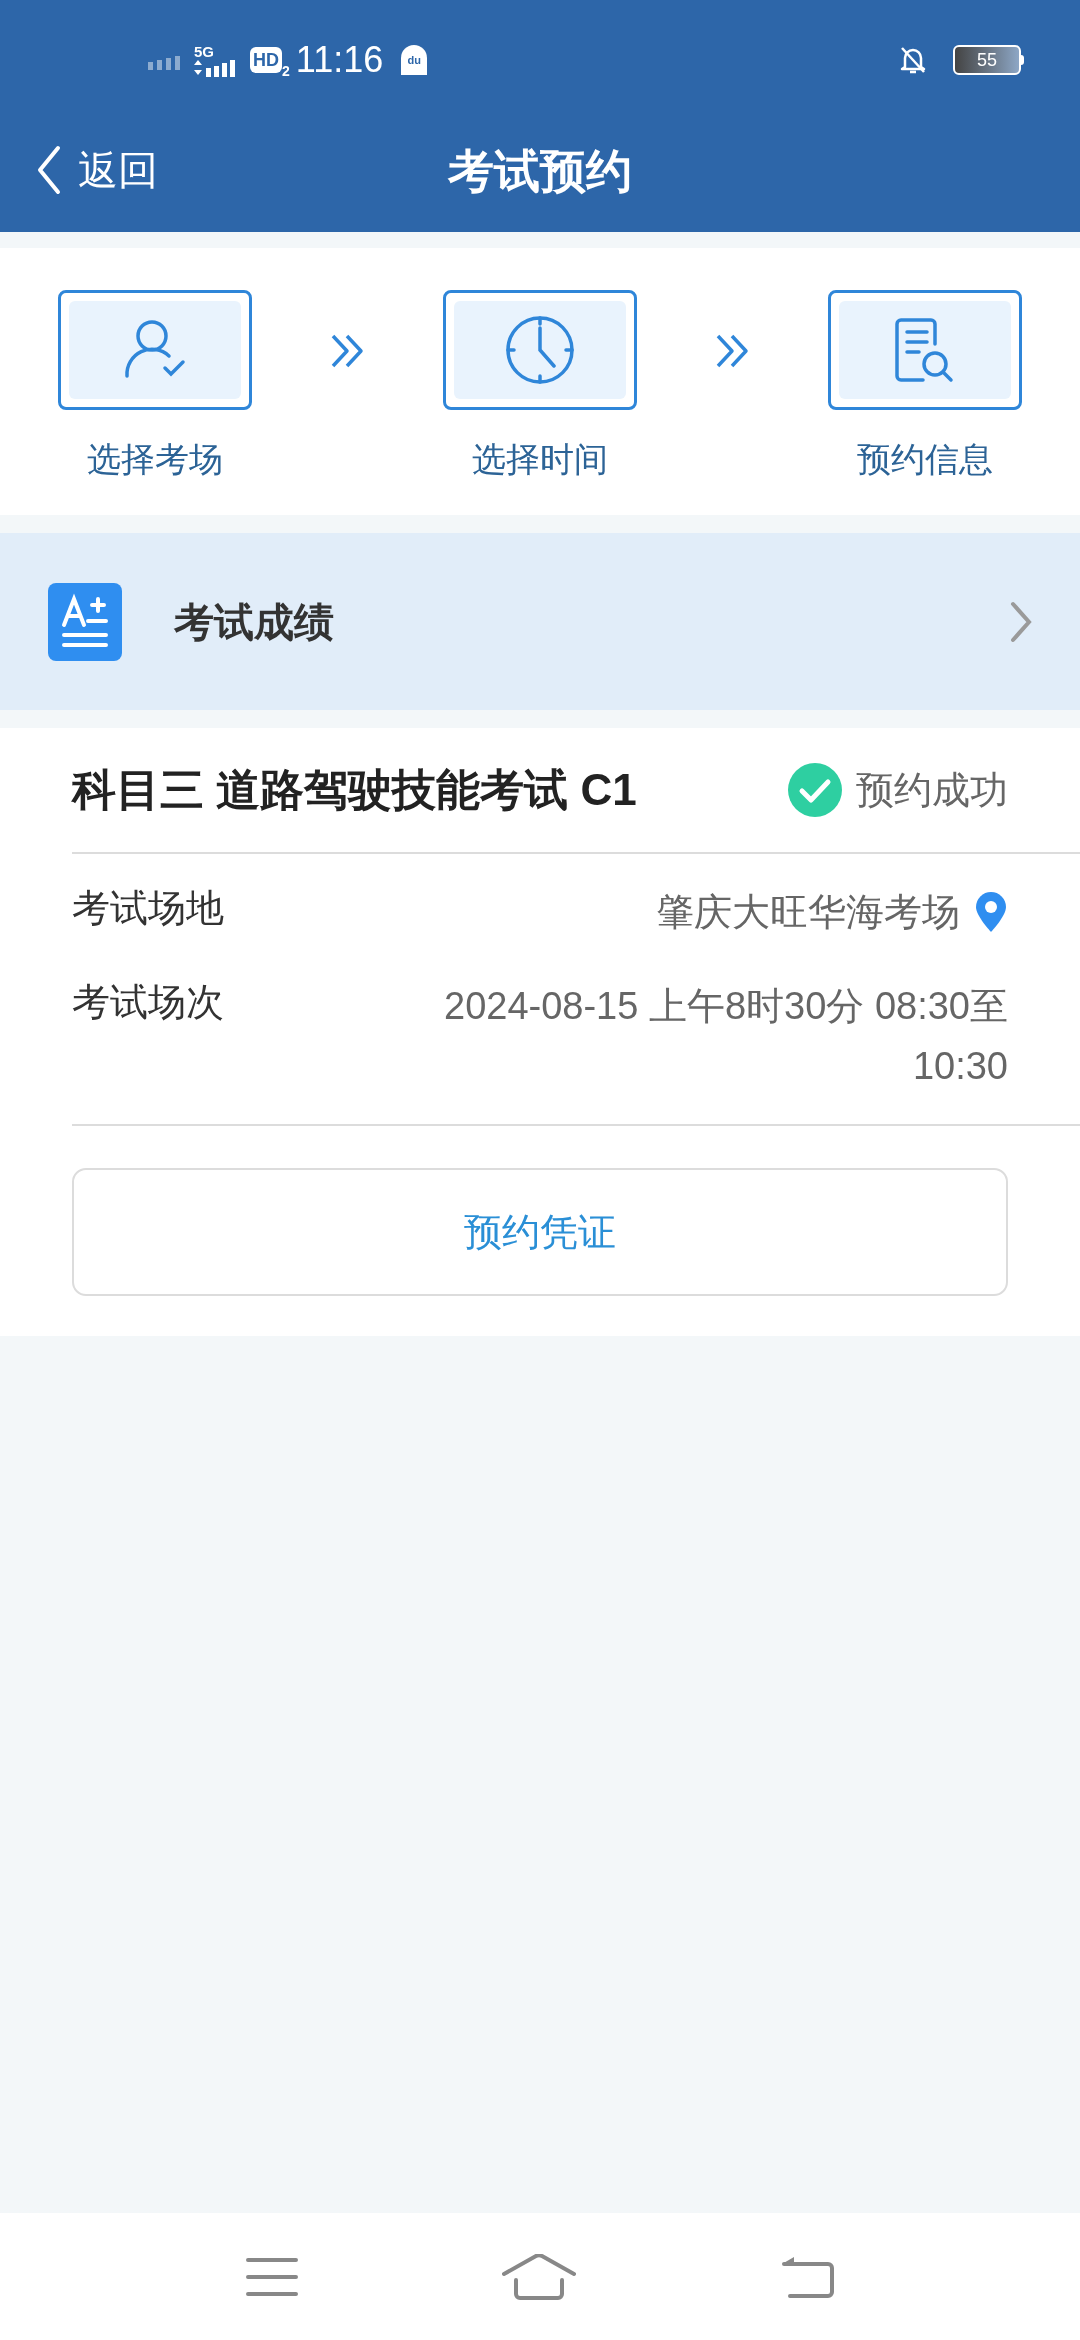  I want to click on clock-time: 11:16, so click(339, 60).